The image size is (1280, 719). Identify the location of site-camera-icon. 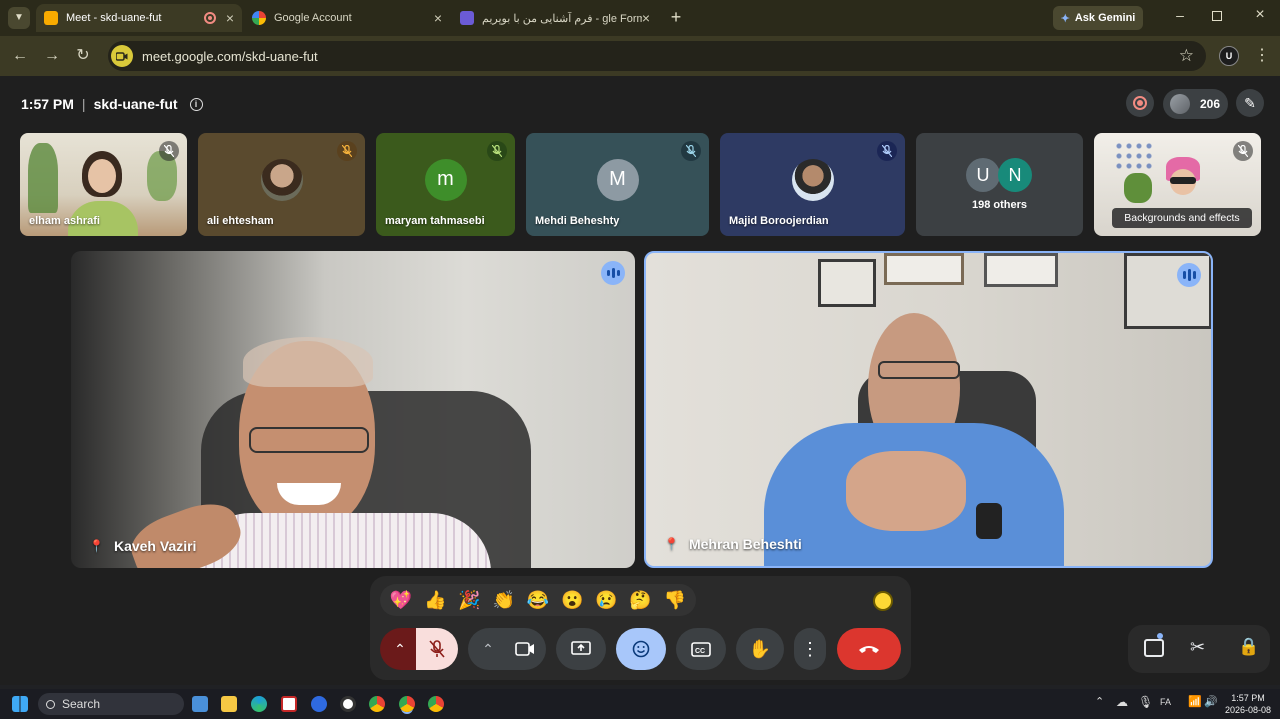
(122, 56).